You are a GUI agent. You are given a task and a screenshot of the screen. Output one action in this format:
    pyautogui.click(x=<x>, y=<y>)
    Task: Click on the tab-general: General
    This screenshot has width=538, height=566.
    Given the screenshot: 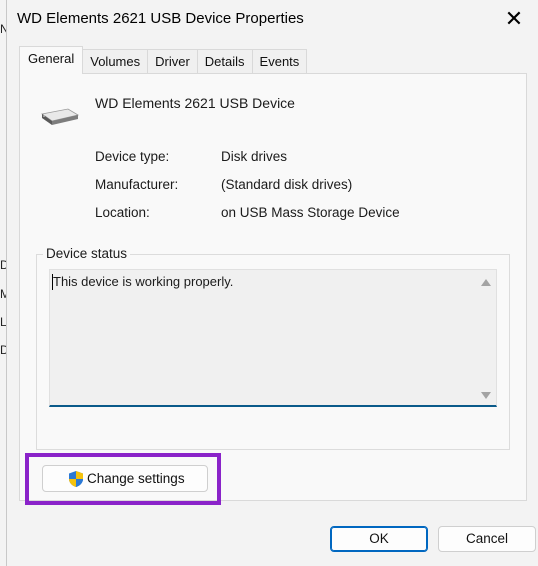 What is the action you would take?
    pyautogui.click(x=51, y=60)
    